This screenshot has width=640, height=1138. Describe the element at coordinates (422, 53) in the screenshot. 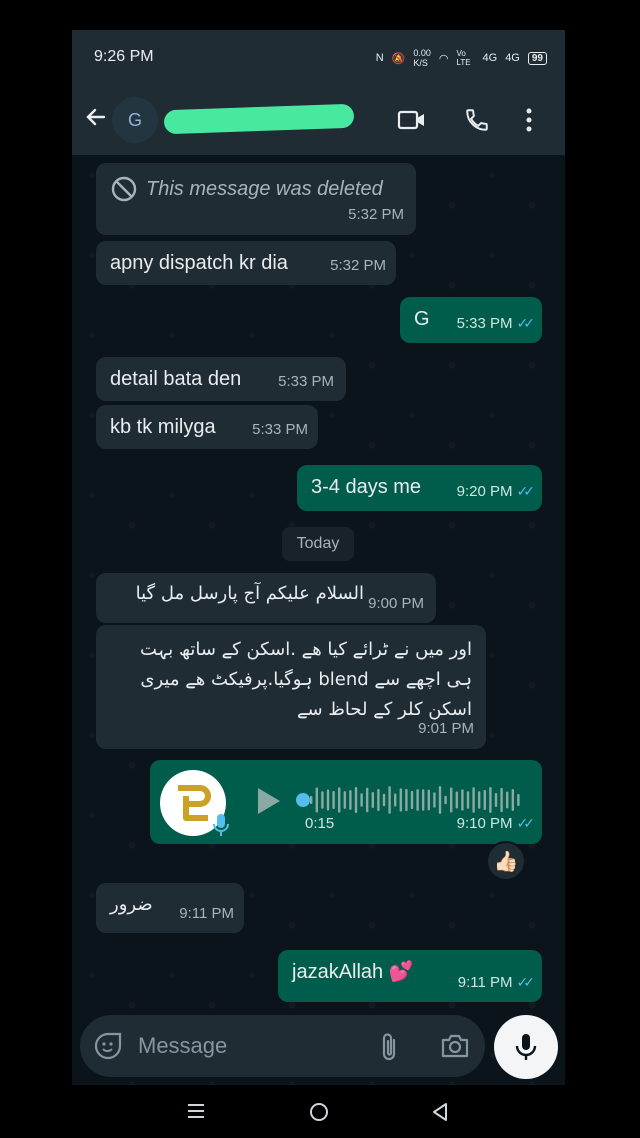

I see `net-speed-value: 0.00` at that location.